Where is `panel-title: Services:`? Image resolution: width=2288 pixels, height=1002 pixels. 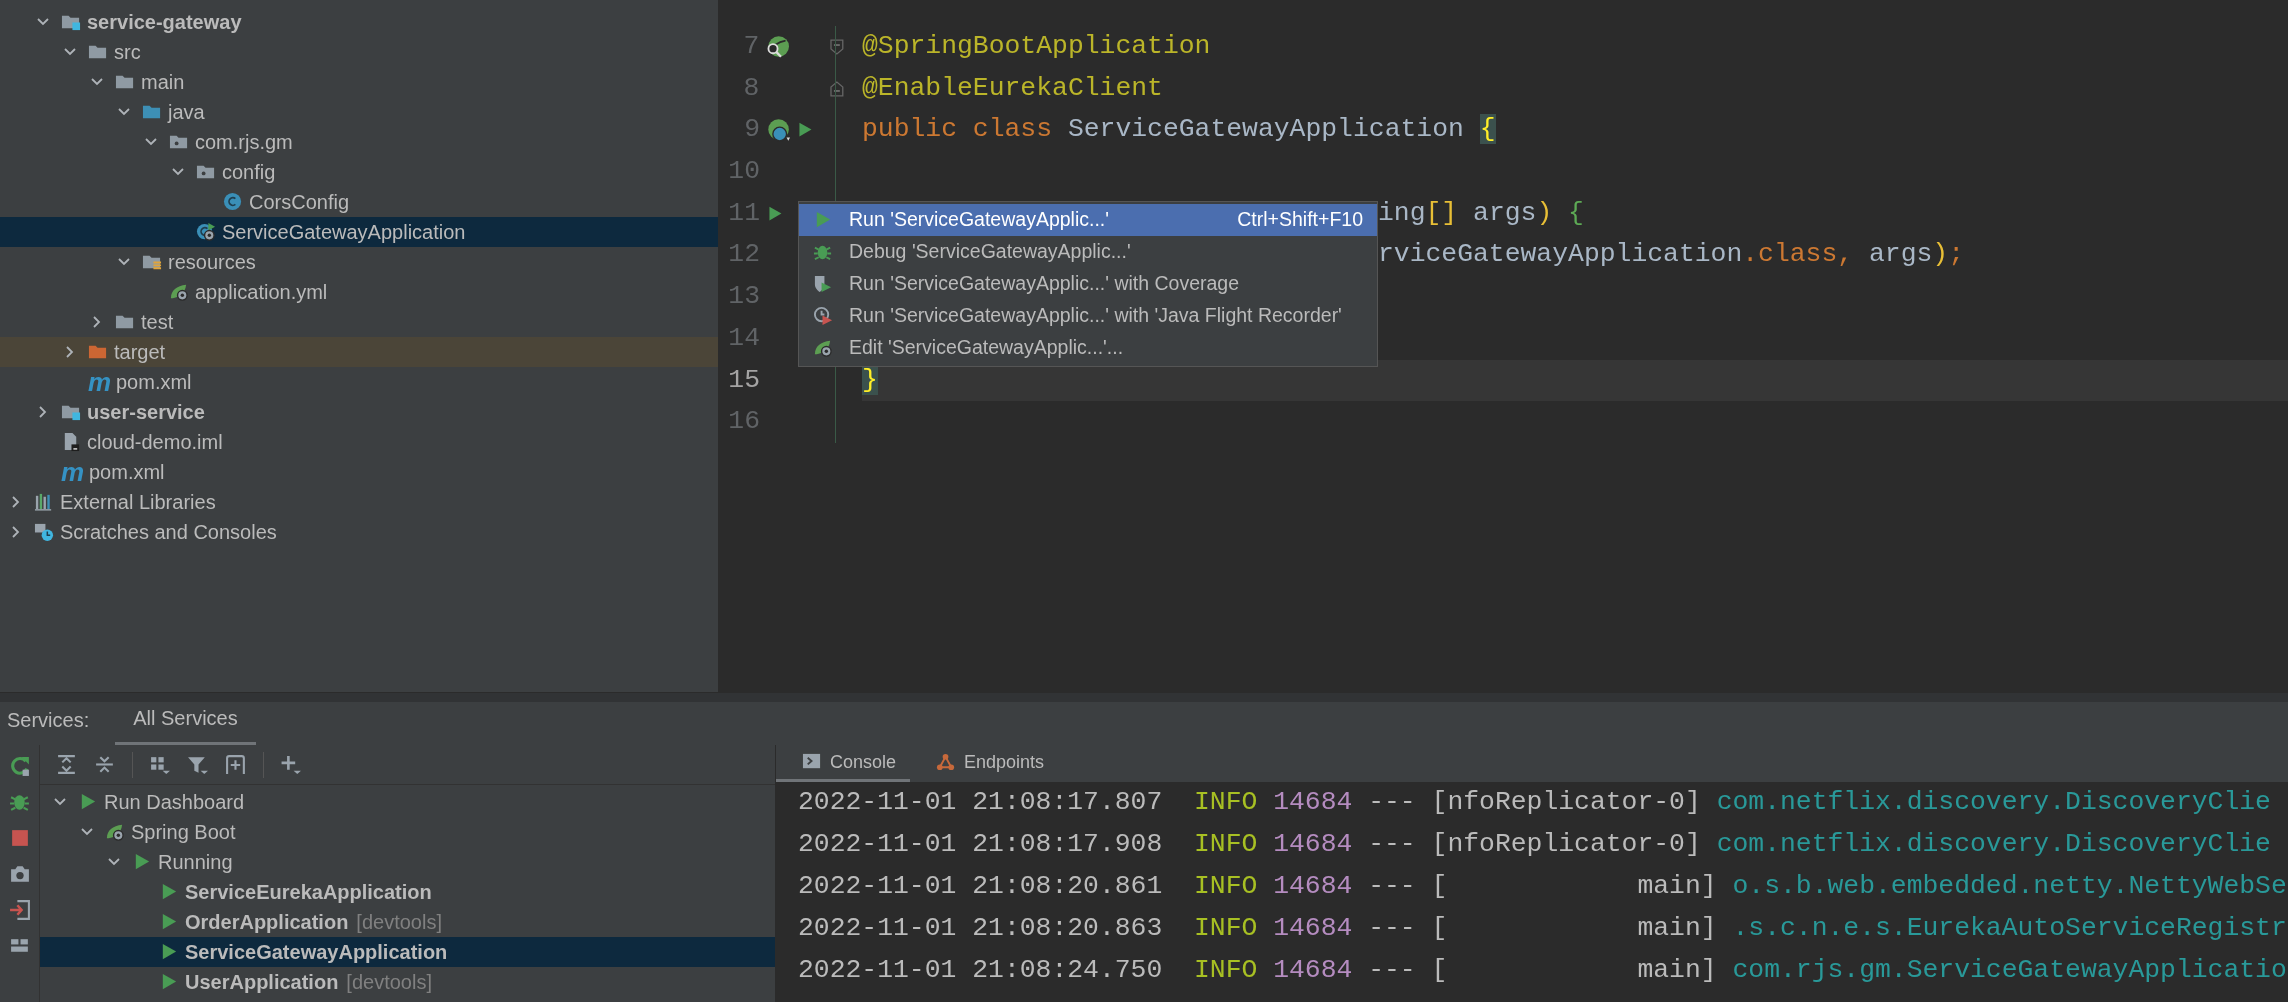 panel-title: Services: is located at coordinates (48, 720).